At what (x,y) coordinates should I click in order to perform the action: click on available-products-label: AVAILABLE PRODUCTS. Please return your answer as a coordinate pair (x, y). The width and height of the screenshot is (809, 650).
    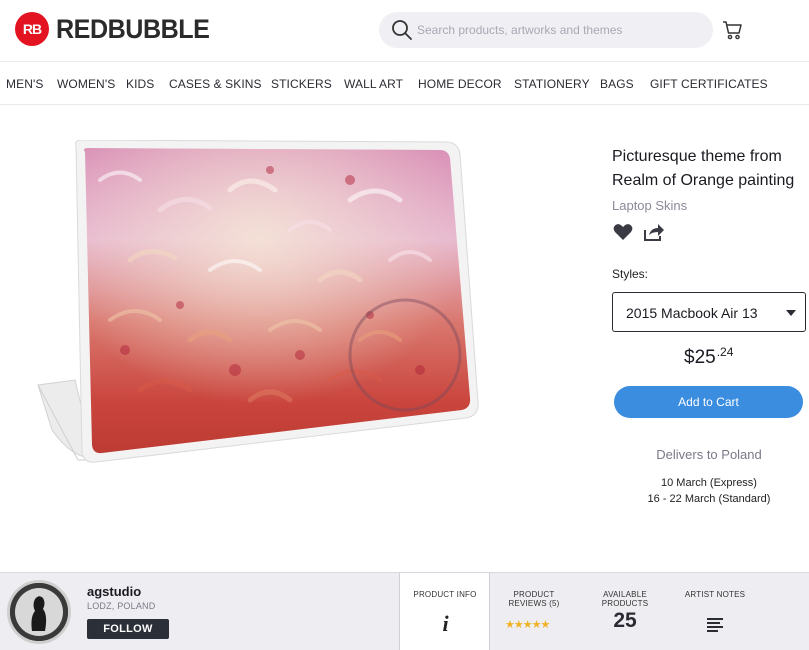
    Looking at the image, I should click on (625, 599).